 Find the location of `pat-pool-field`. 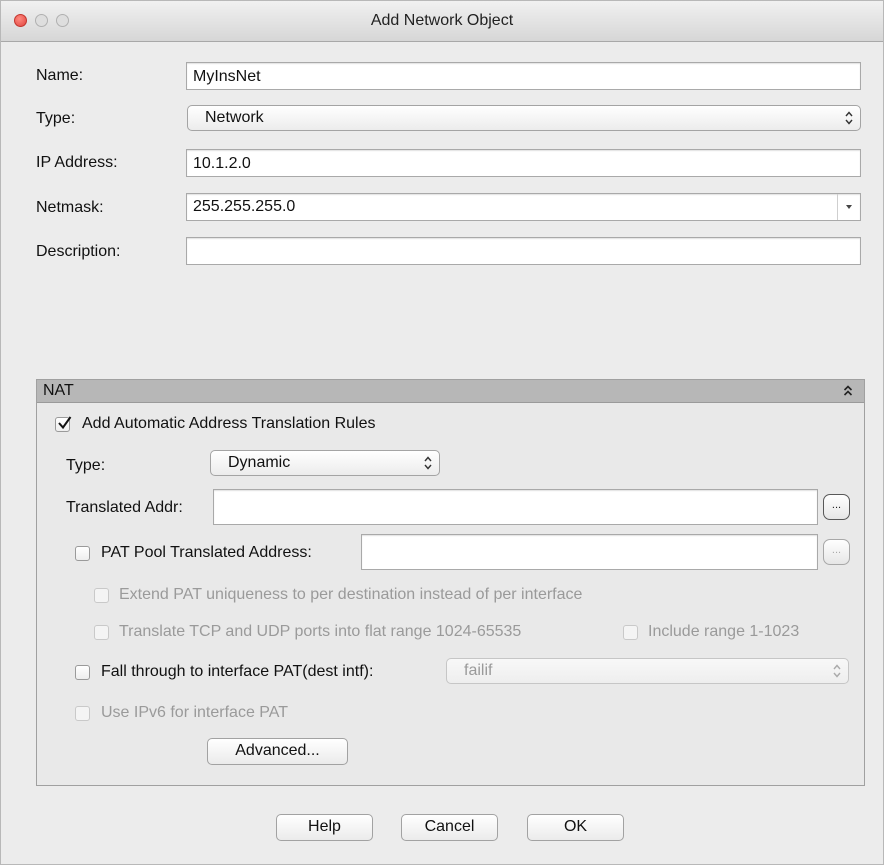

pat-pool-field is located at coordinates (589, 552).